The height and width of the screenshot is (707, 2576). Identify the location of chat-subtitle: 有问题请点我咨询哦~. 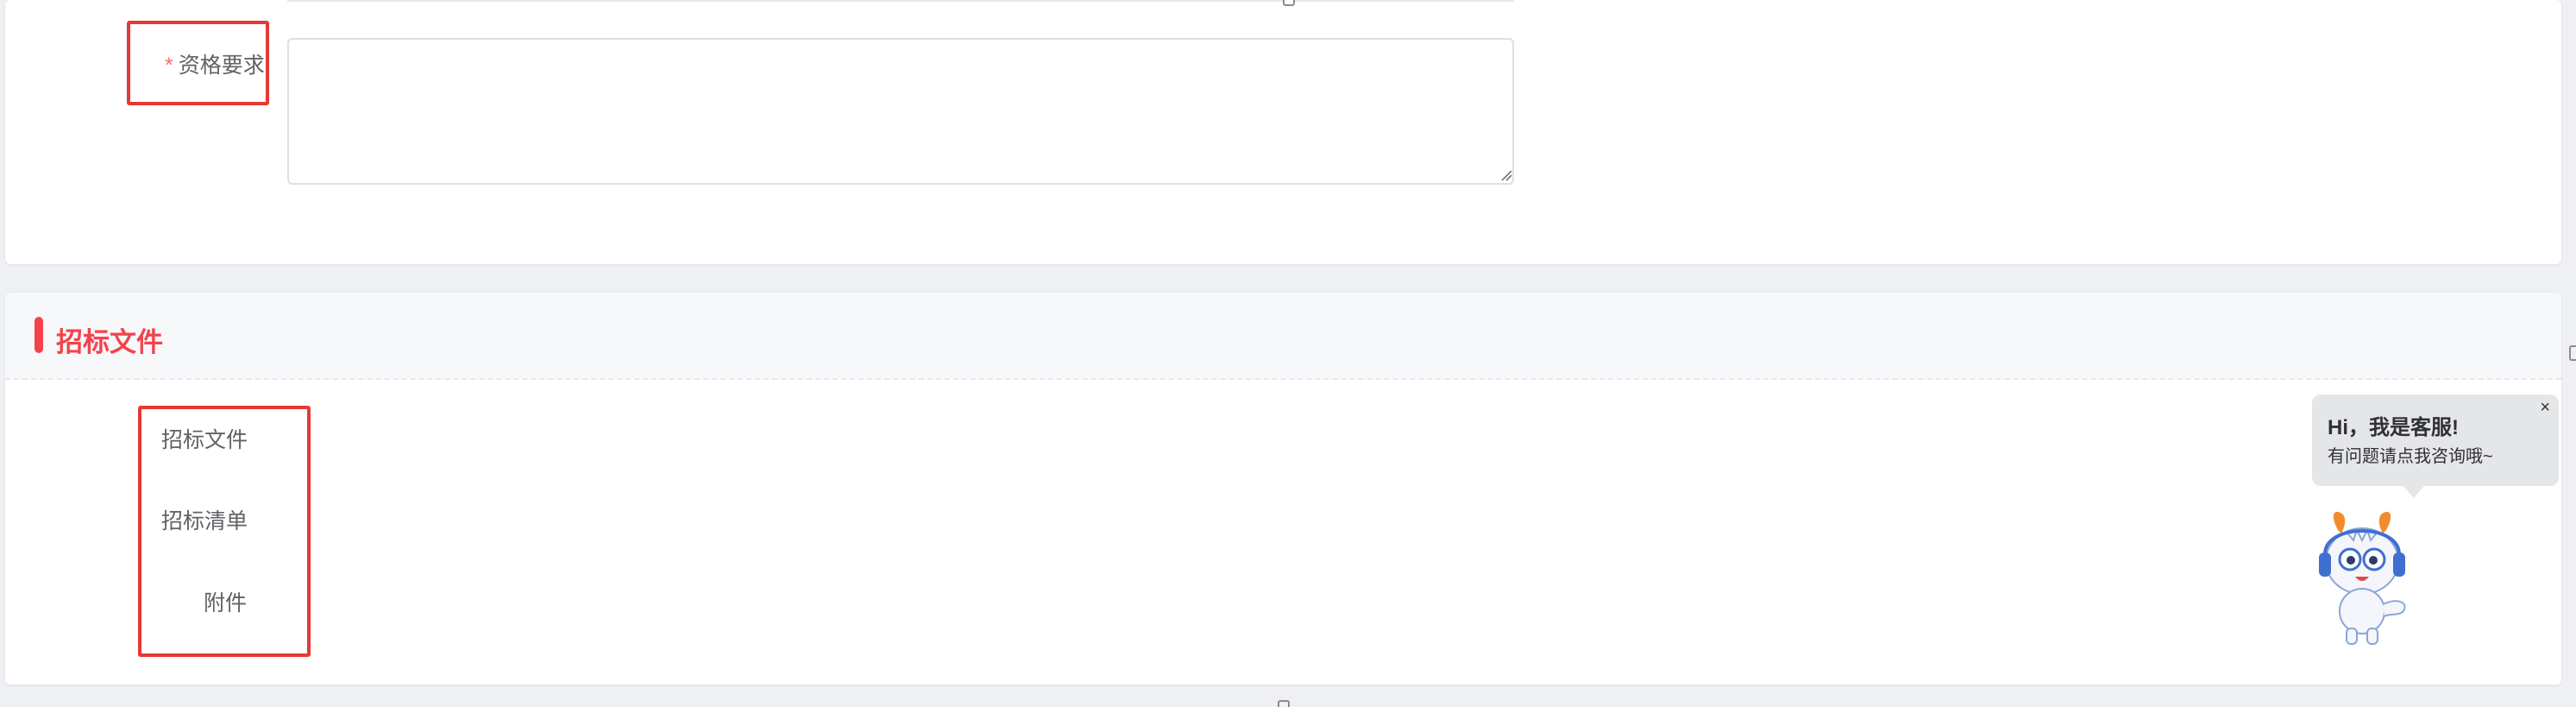
(2410, 456).